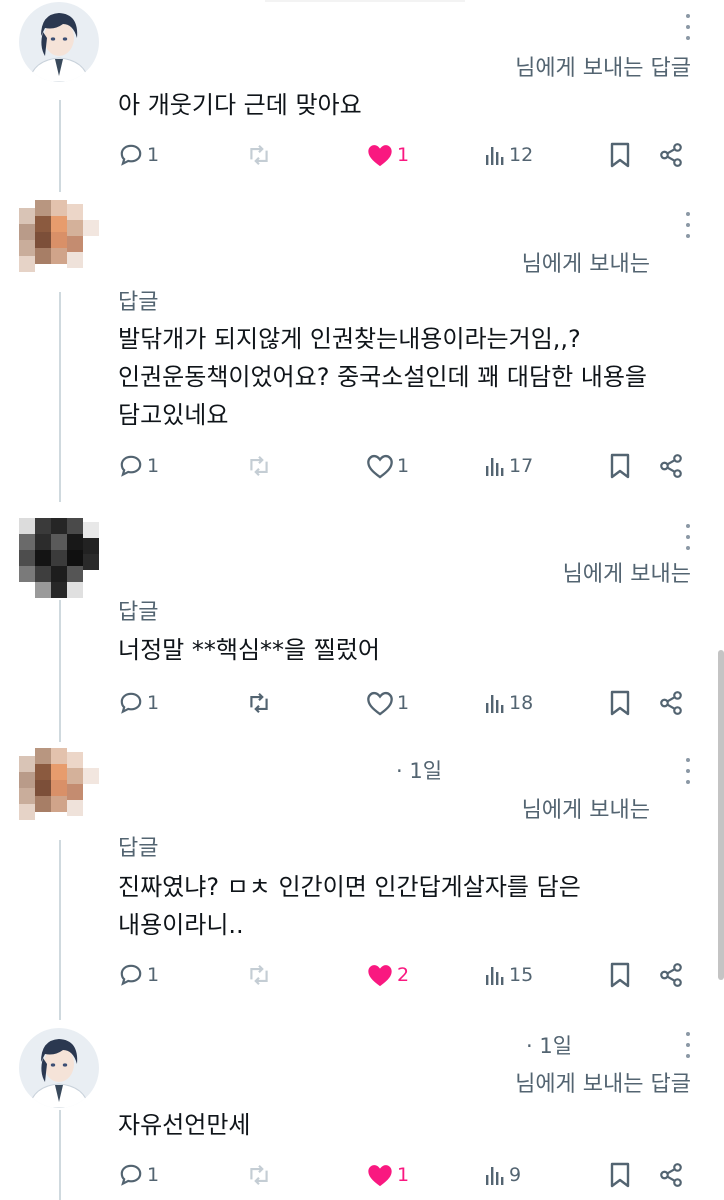 This screenshot has height=1200, width=724. I want to click on like-button: 2, so click(387, 975).